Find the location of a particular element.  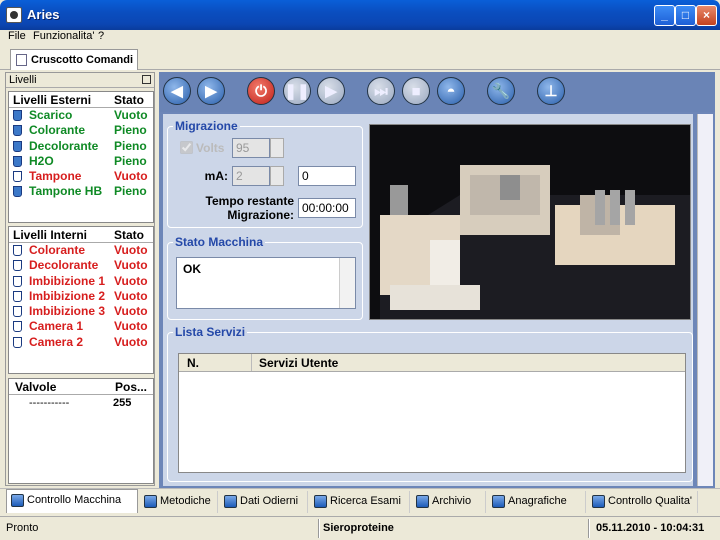

level-row: Imbibizione 1 Vuoto is located at coordinates (81, 281).